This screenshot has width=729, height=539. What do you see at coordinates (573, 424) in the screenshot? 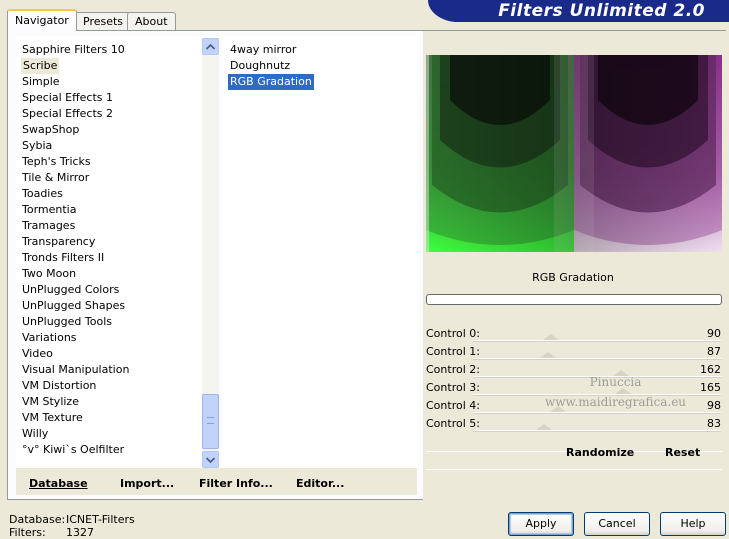
I see `control-row: Control 5: 83` at bounding box center [573, 424].